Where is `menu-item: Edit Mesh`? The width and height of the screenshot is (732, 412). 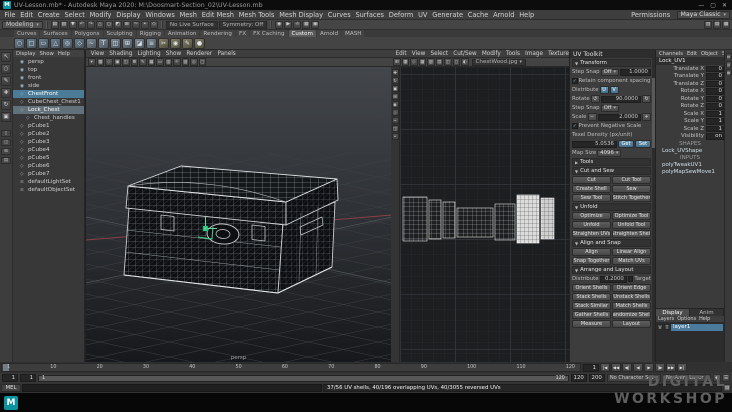
menu-item: Edit Mesh is located at coordinates (217, 15).